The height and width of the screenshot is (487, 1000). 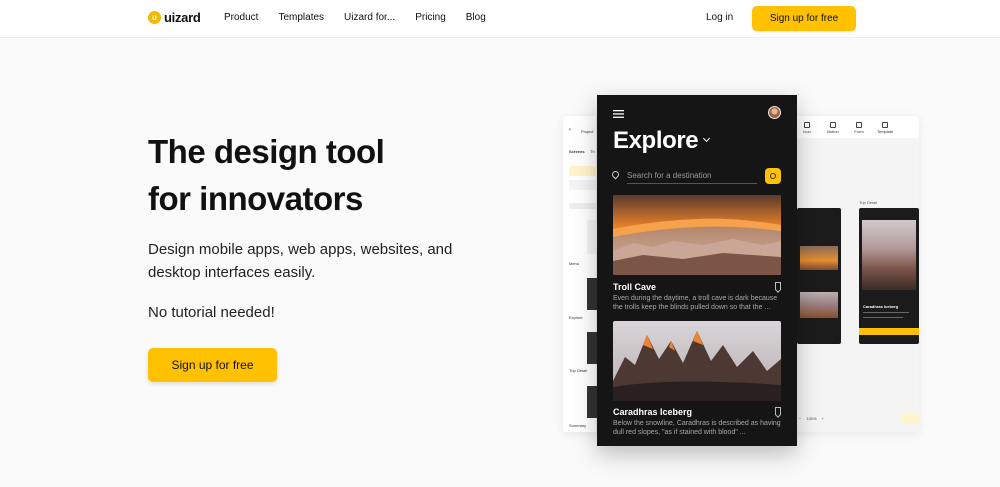 What do you see at coordinates (773, 176) in the screenshot?
I see `search-button-icon` at bounding box center [773, 176].